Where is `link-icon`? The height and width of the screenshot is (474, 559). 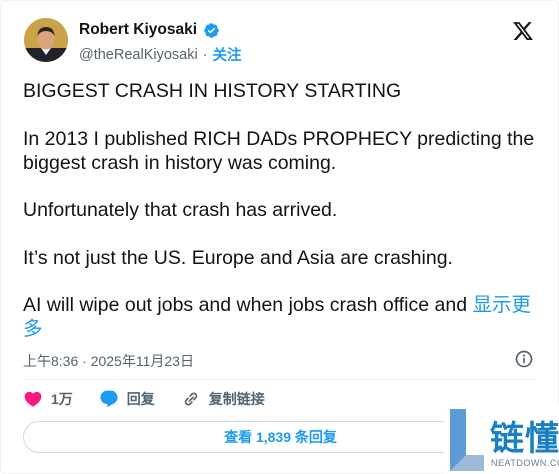
link-icon is located at coordinates (191, 399).